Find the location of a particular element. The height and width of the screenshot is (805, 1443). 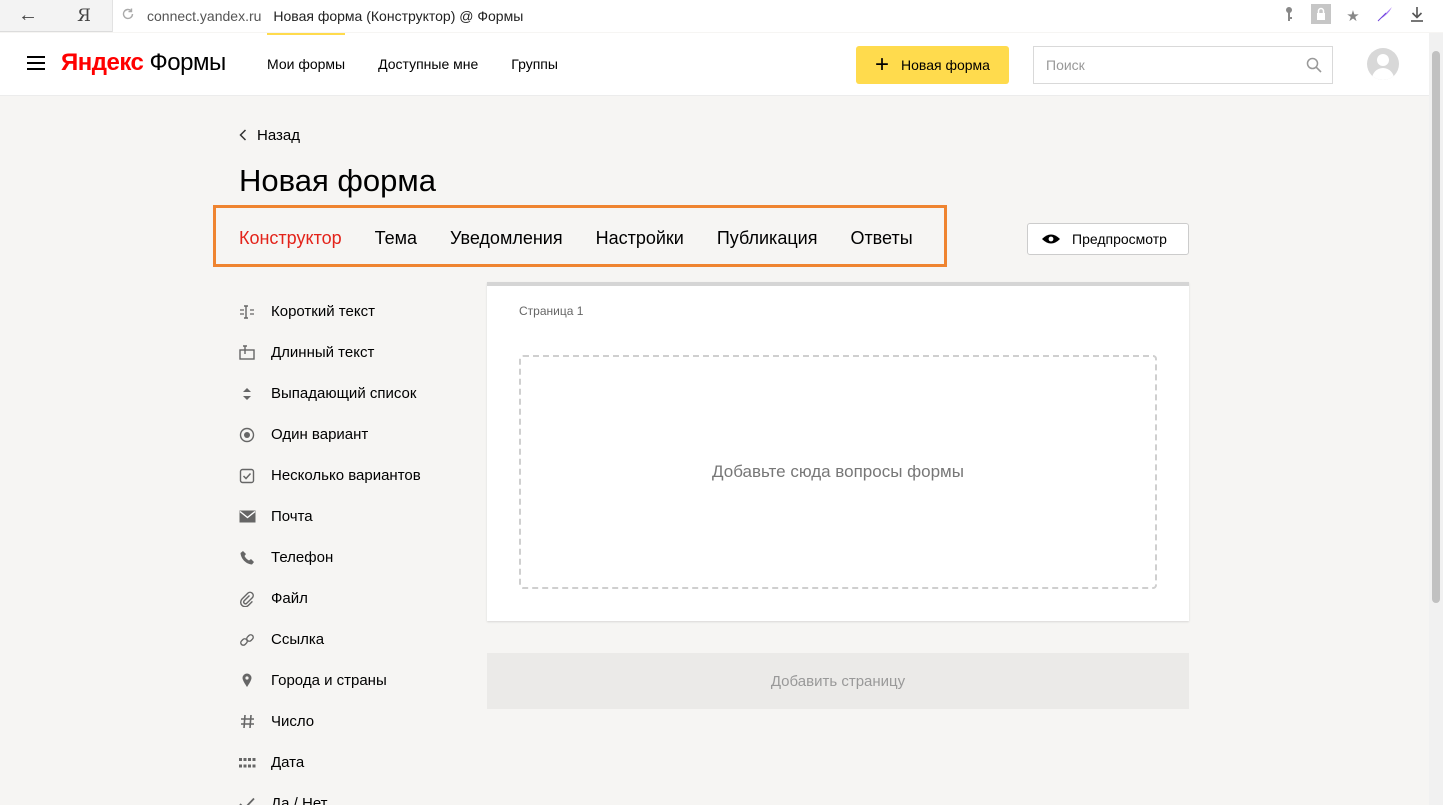

field-single-choice: Один вариант is located at coordinates (329, 434).